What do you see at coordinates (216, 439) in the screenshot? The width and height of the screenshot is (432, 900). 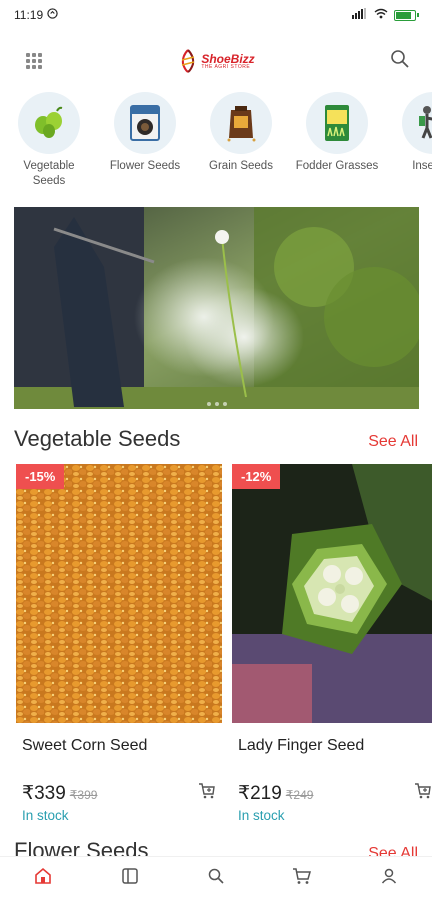 I see `section-header-vegetable-seeds: Vegetable Seeds See All` at bounding box center [216, 439].